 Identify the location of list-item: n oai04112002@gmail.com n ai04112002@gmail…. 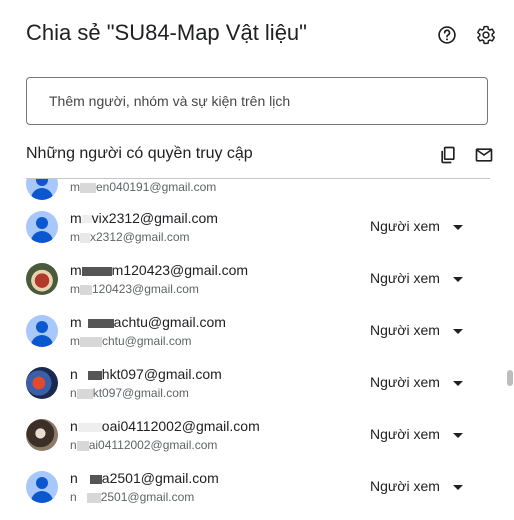
(250, 435).